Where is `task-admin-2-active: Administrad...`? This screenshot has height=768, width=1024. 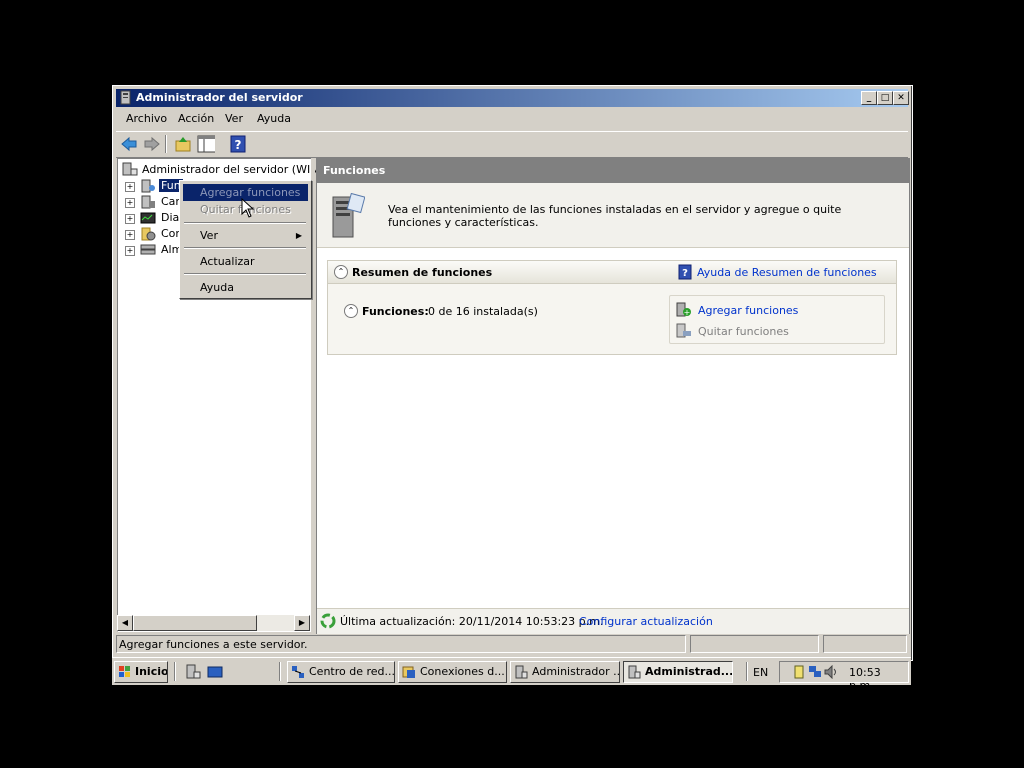
task-admin-2-active: Administrad... is located at coordinates (678, 672).